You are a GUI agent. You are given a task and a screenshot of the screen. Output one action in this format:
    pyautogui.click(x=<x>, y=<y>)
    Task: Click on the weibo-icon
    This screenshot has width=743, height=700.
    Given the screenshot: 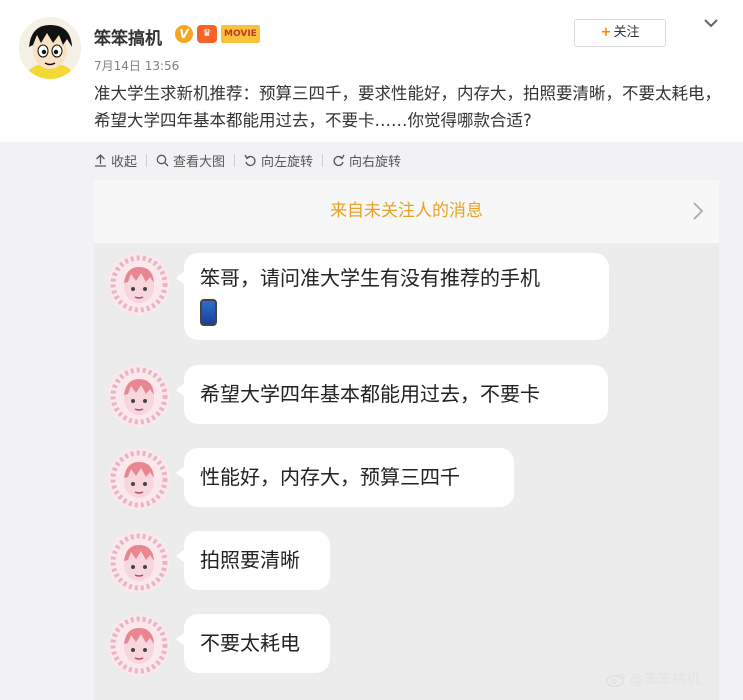 What is the action you would take?
    pyautogui.click(x=615, y=679)
    